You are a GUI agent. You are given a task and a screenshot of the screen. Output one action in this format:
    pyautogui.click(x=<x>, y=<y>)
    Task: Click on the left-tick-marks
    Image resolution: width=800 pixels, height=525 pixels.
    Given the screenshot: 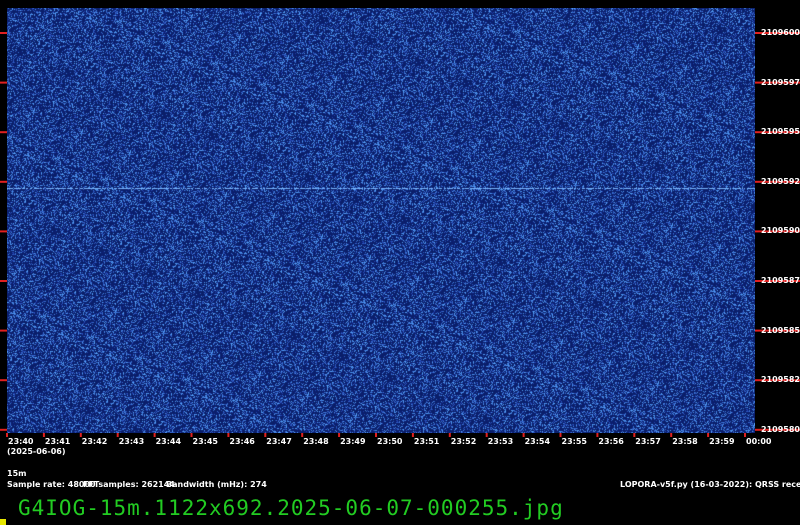 What is the action you would take?
    pyautogui.click(x=3, y=231)
    